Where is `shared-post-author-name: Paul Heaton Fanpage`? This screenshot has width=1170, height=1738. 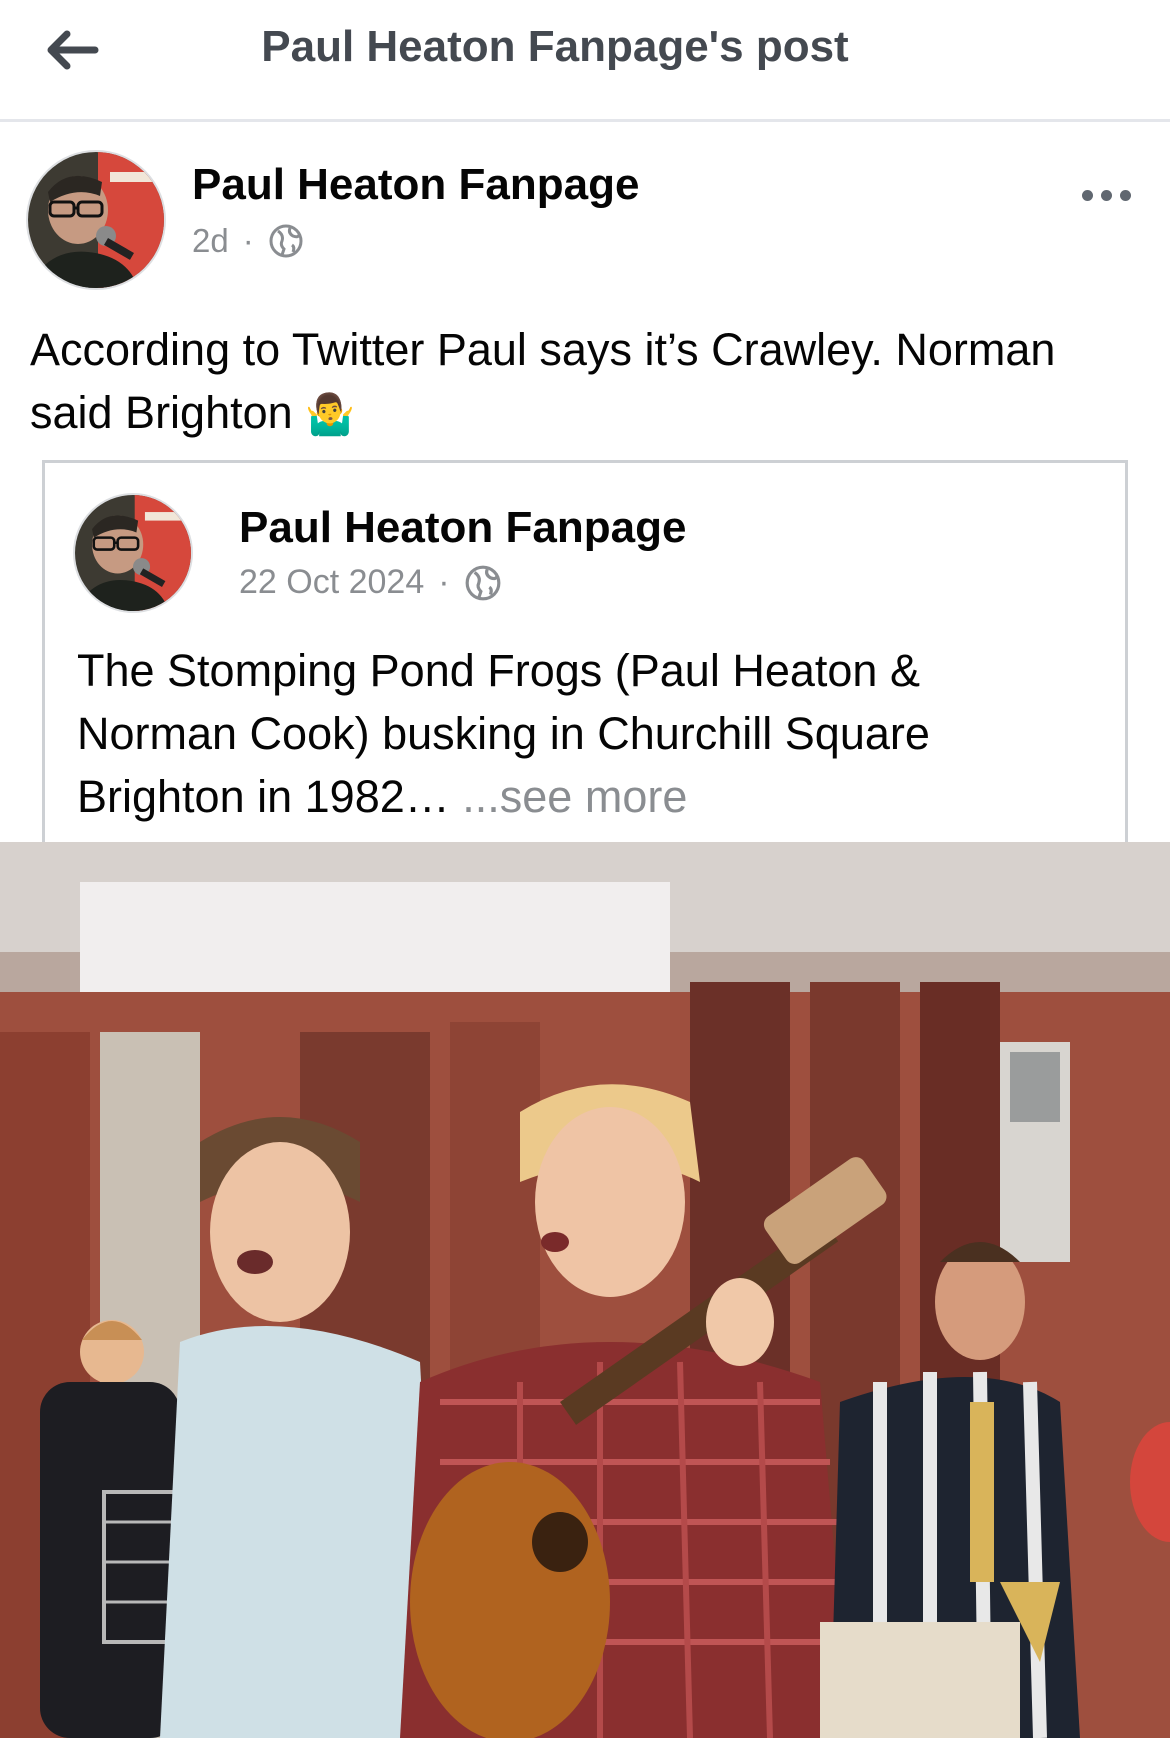 shared-post-author-name: Paul Heaton Fanpage is located at coordinates (462, 528).